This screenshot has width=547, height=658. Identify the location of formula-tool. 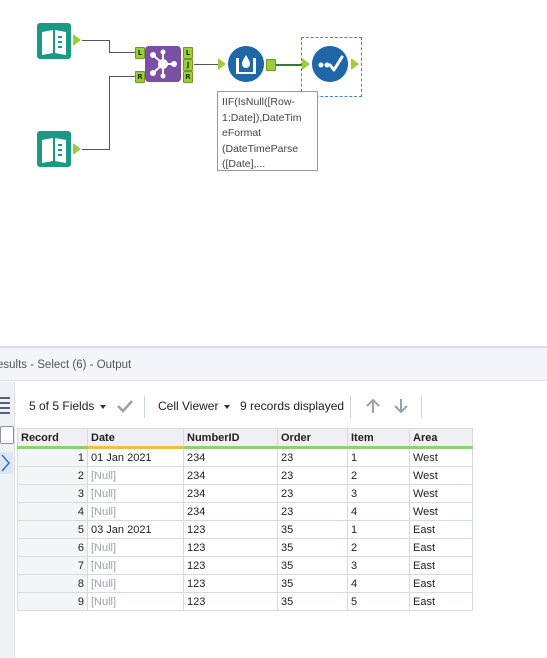
(246, 65).